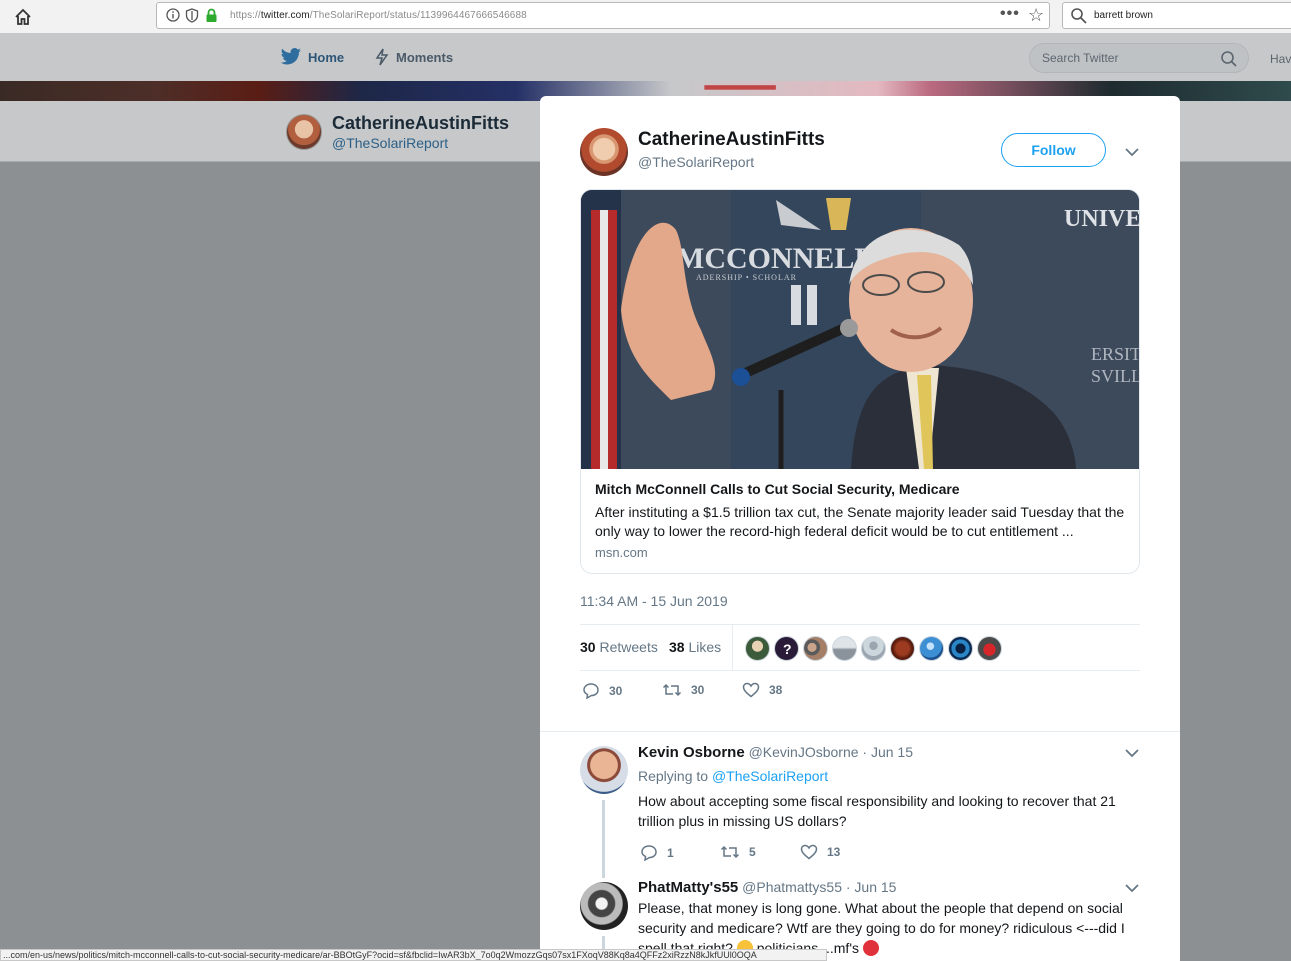  I want to click on reply-header: Kevin Osborne @KevinJOsborne · Jun 15, so click(775, 752).